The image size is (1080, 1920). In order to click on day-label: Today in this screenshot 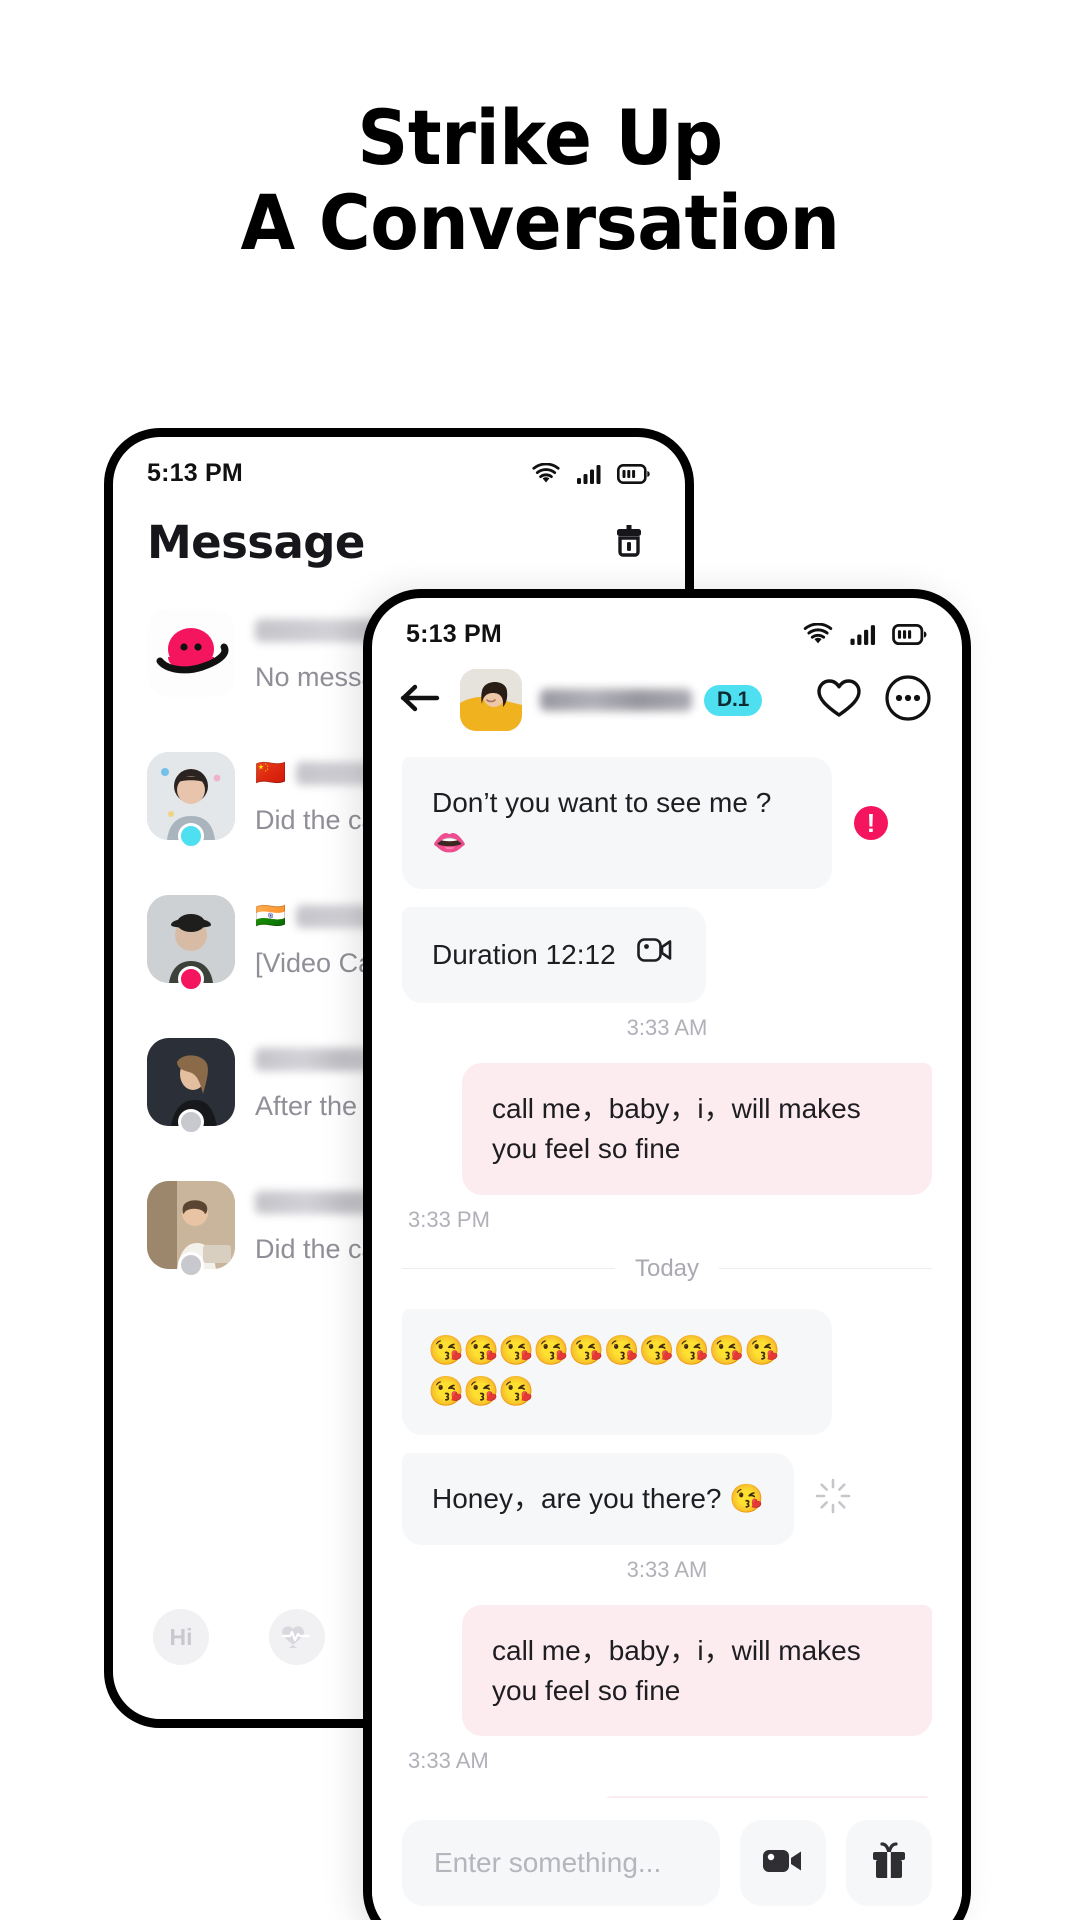, I will do `click(667, 1268)`.